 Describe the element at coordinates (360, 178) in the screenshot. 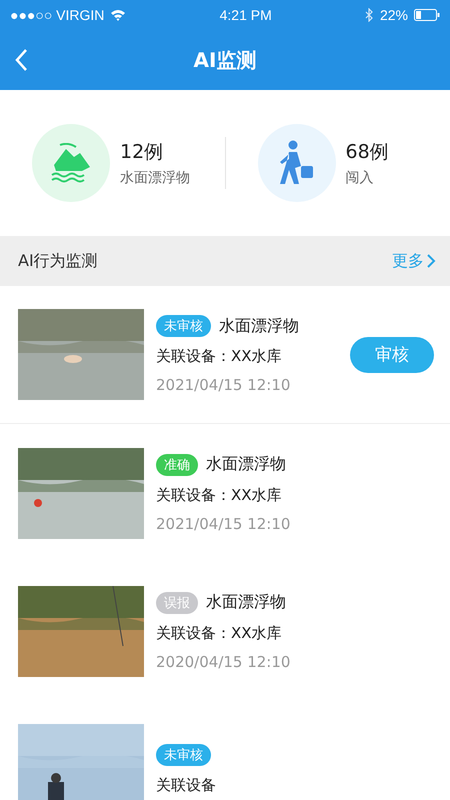

I see `stat-label: 闯入` at that location.